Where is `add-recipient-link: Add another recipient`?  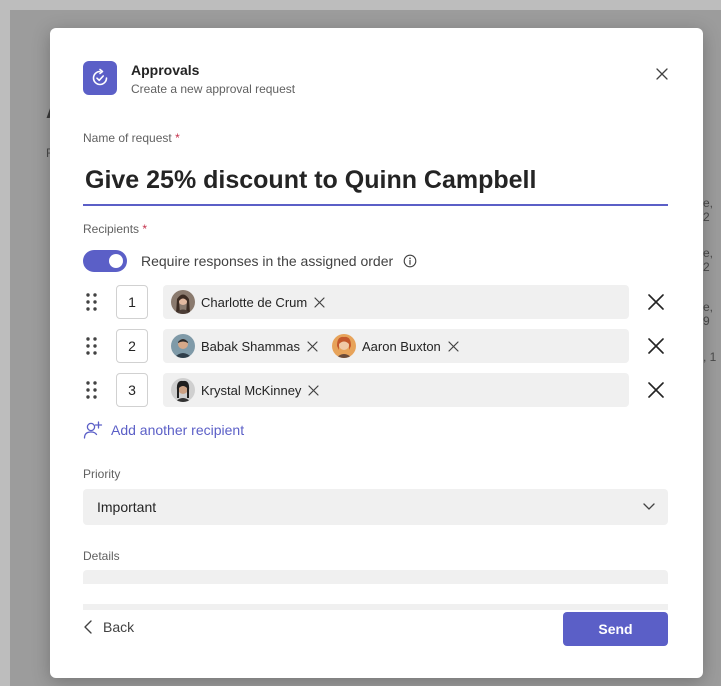 add-recipient-link: Add another recipient is located at coordinates (163, 430).